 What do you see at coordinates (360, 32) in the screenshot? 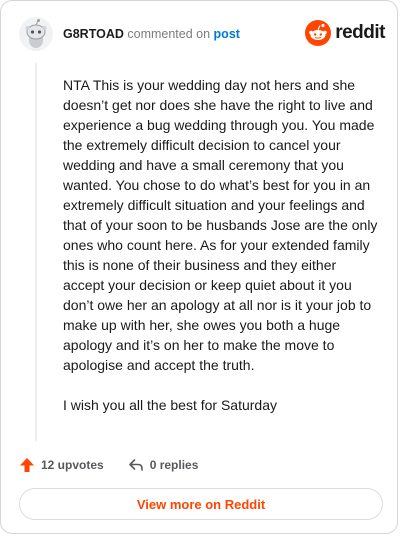
I see `reddit-wordmark: reddit` at bounding box center [360, 32].